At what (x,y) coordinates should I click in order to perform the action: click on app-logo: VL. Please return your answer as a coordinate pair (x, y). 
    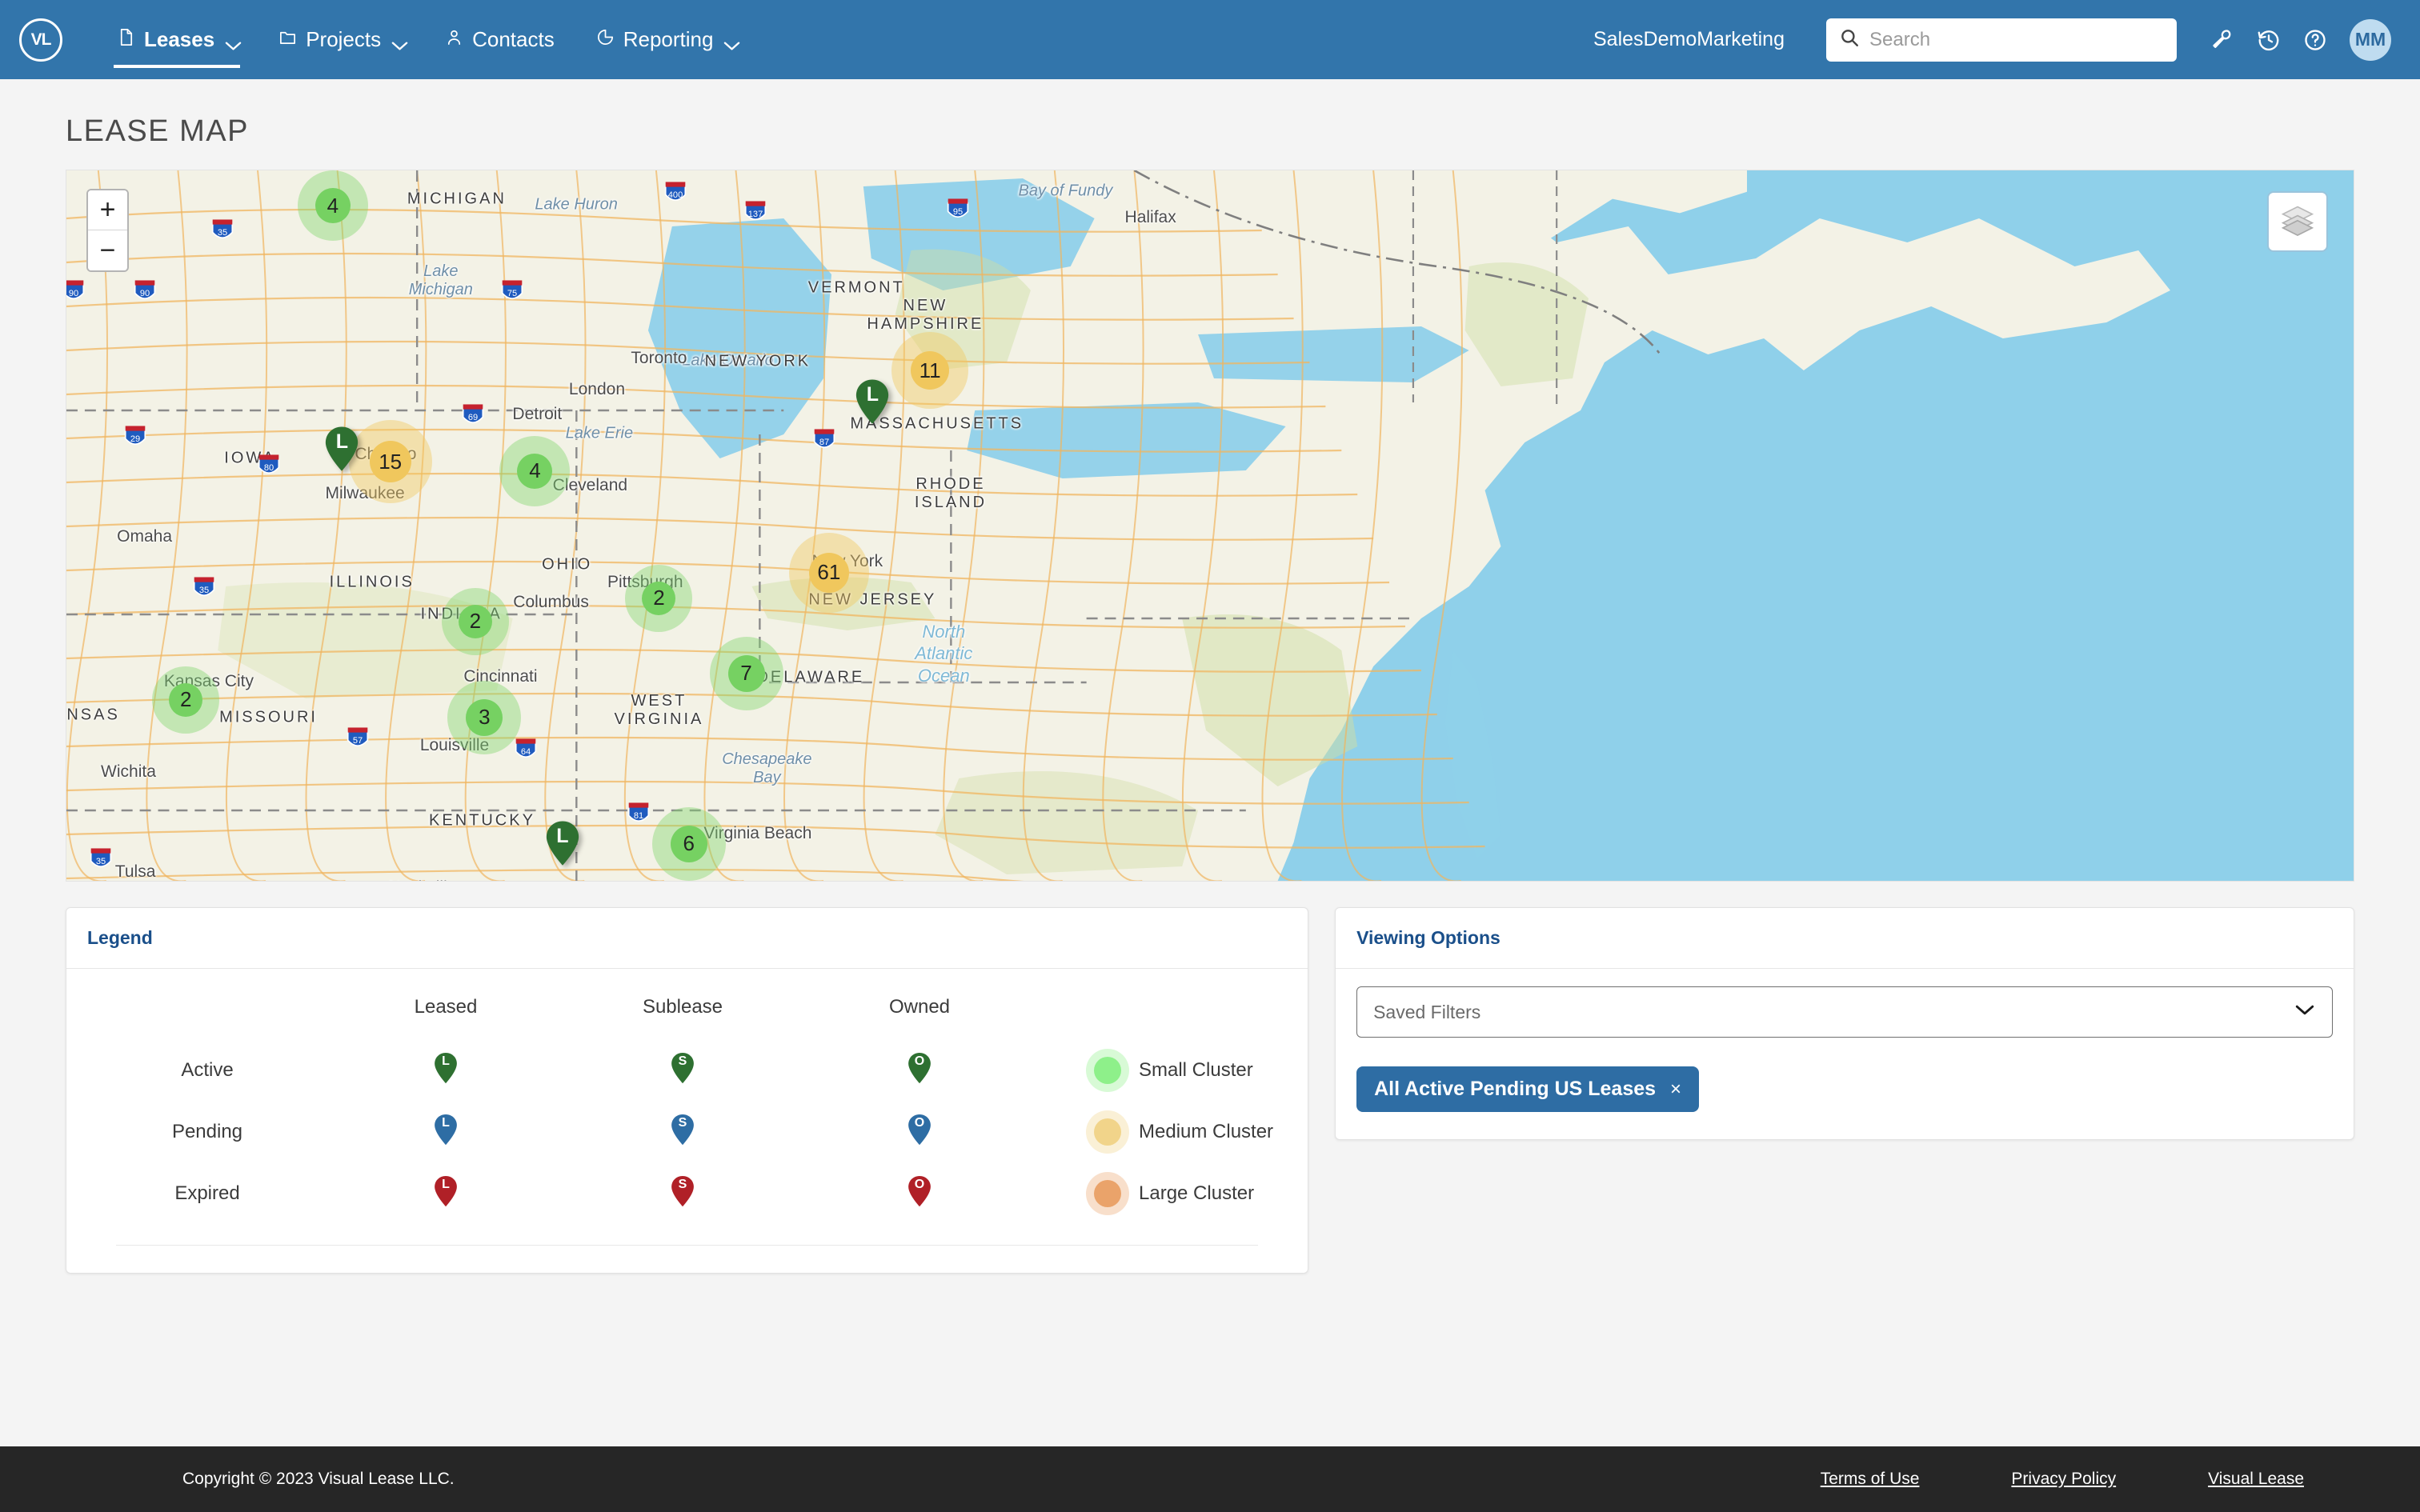
    Looking at the image, I should click on (40, 40).